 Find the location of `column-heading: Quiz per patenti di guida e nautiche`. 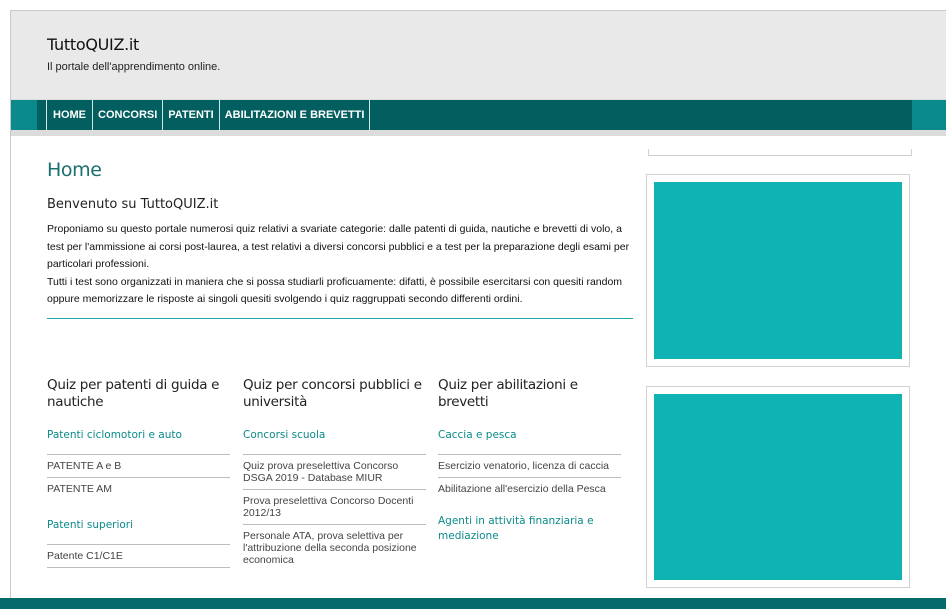

column-heading: Quiz per patenti di guida e nautiche is located at coordinates (133, 393).